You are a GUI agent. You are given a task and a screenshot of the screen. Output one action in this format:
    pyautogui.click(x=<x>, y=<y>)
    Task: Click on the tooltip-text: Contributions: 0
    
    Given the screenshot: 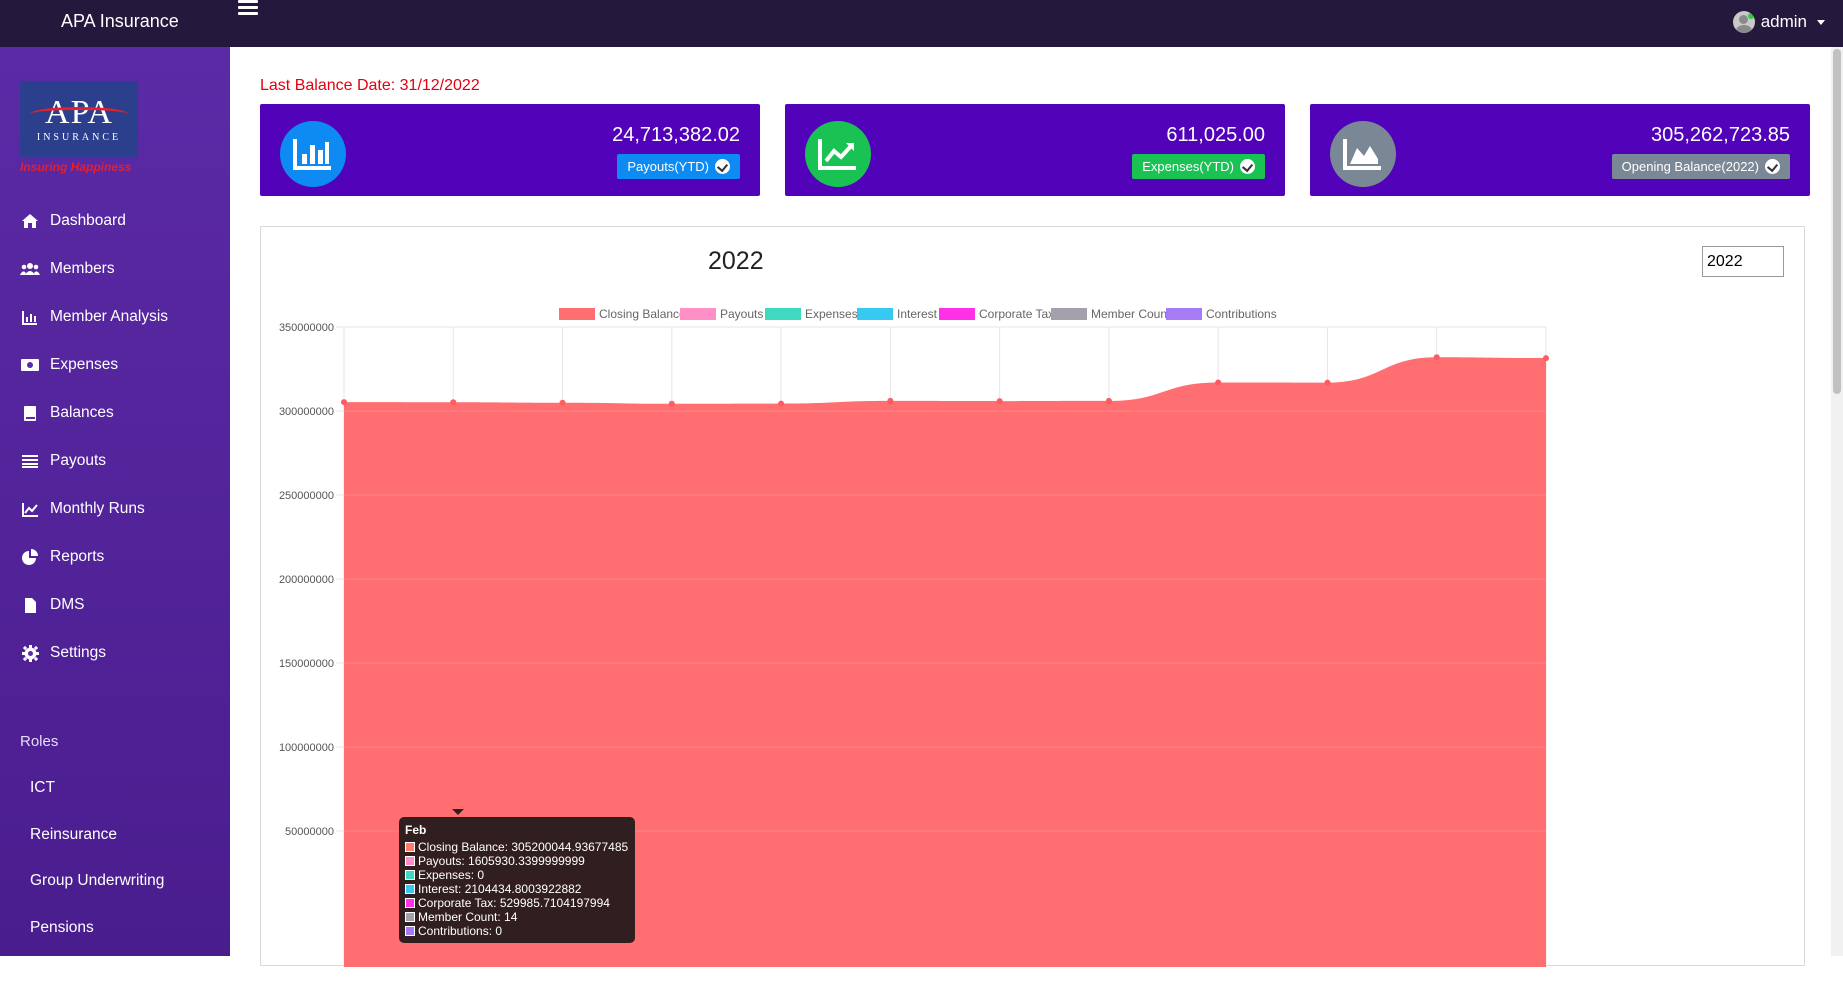 What is the action you would take?
    pyautogui.click(x=460, y=931)
    